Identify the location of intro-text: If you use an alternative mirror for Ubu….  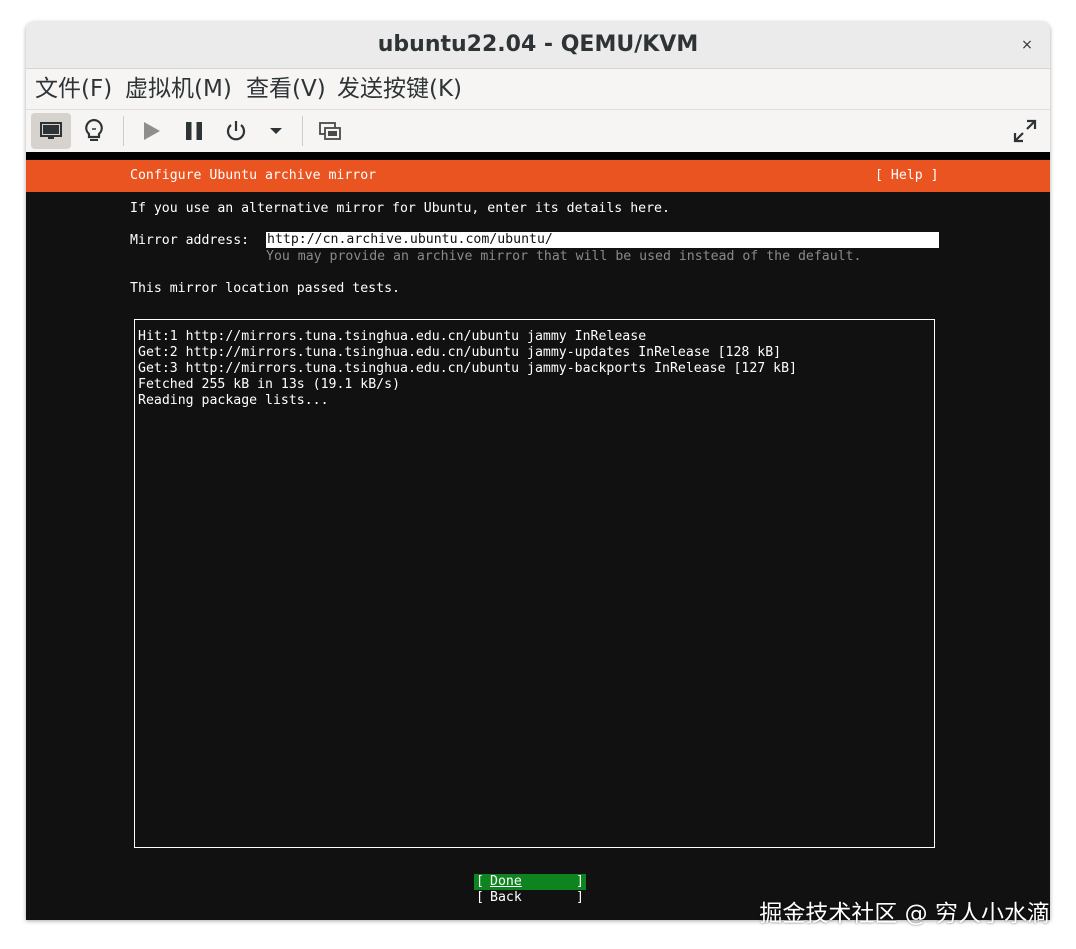
(400, 208).